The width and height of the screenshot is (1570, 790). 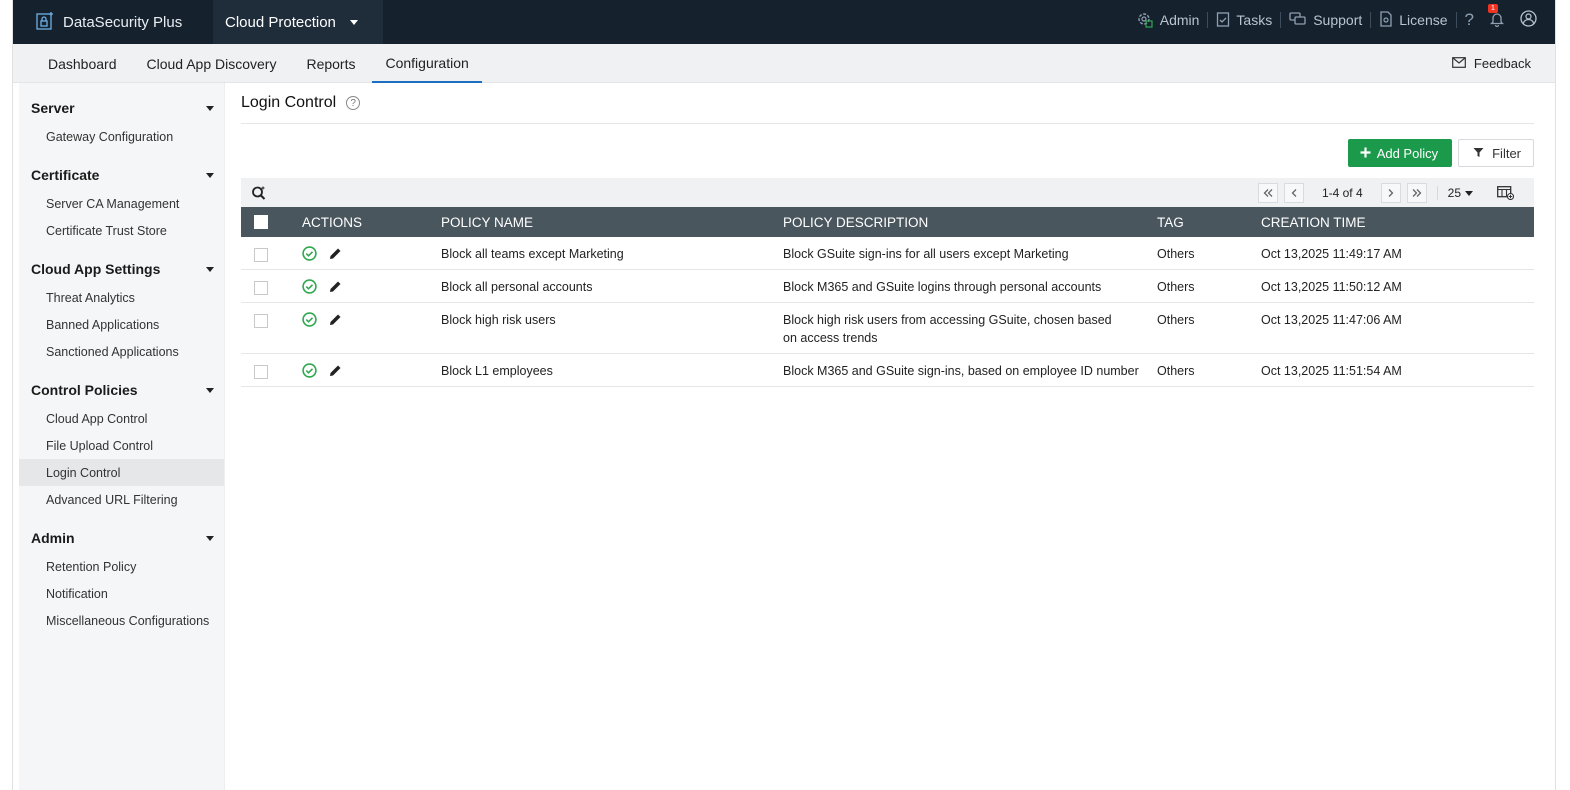 I want to click on tasks-link: Tasks, so click(x=1244, y=20).